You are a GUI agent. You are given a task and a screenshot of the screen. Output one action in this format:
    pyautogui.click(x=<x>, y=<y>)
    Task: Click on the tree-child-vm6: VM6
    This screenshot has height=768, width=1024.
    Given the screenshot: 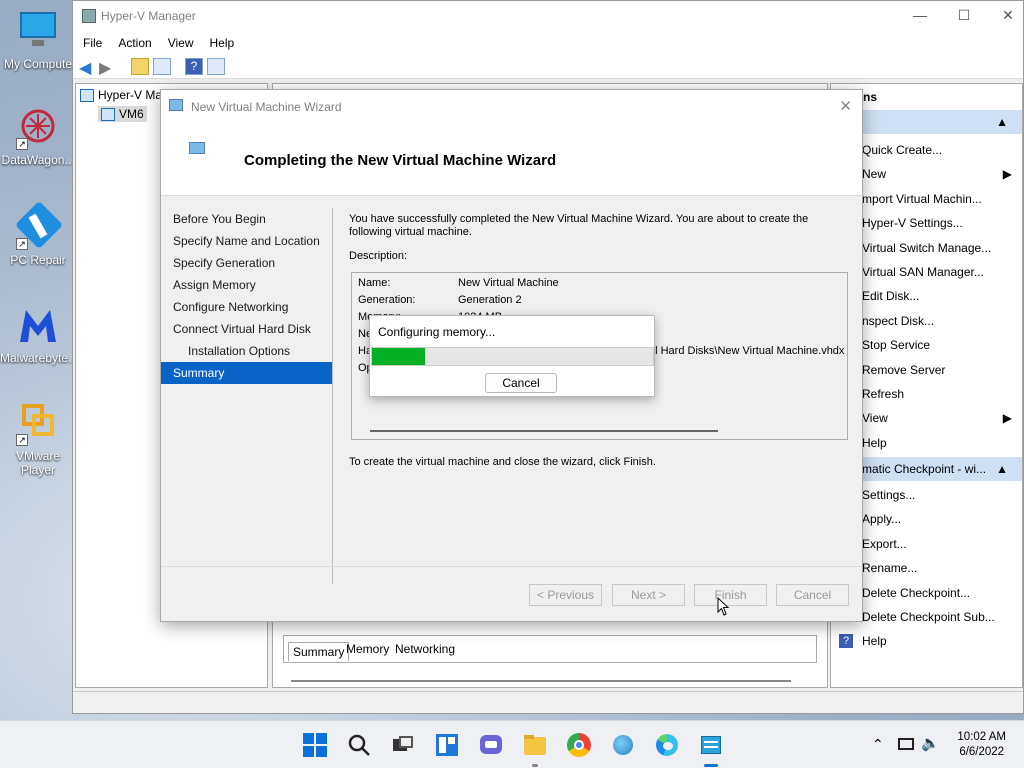 What is the action you would take?
    pyautogui.click(x=122, y=114)
    